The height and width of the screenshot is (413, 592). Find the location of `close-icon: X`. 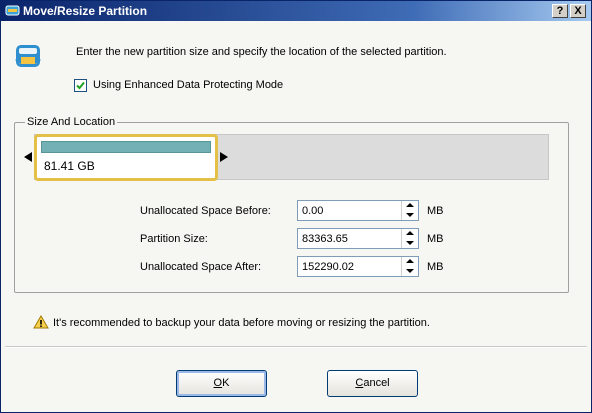

close-icon: X is located at coordinates (578, 11).